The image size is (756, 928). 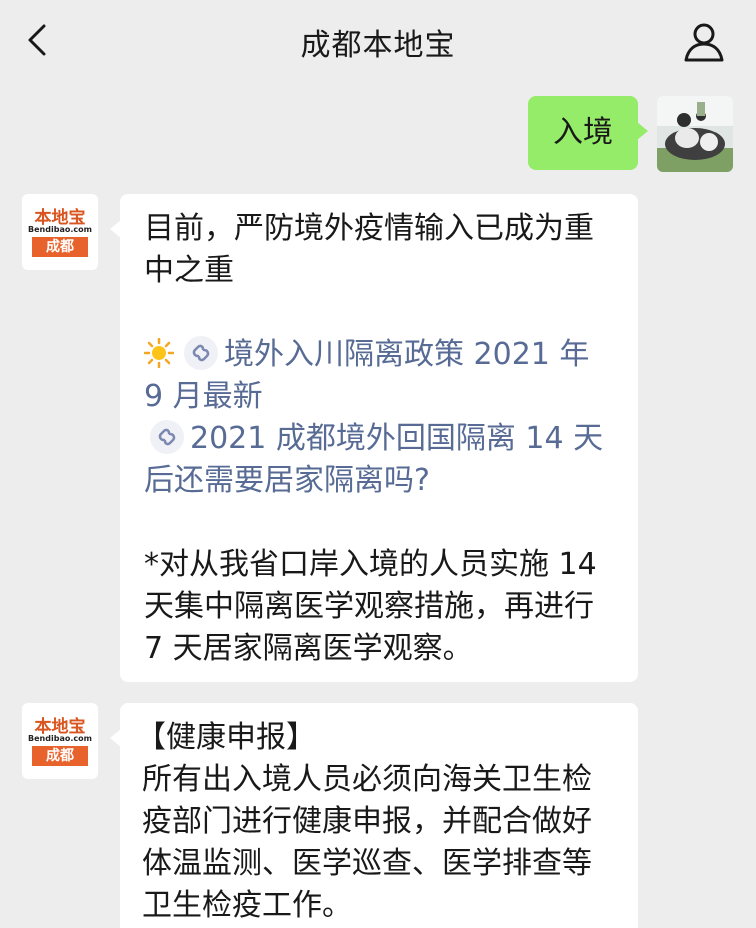 I want to click on link-line: 境外入川隔离政策 2021 年, so click(x=380, y=355).